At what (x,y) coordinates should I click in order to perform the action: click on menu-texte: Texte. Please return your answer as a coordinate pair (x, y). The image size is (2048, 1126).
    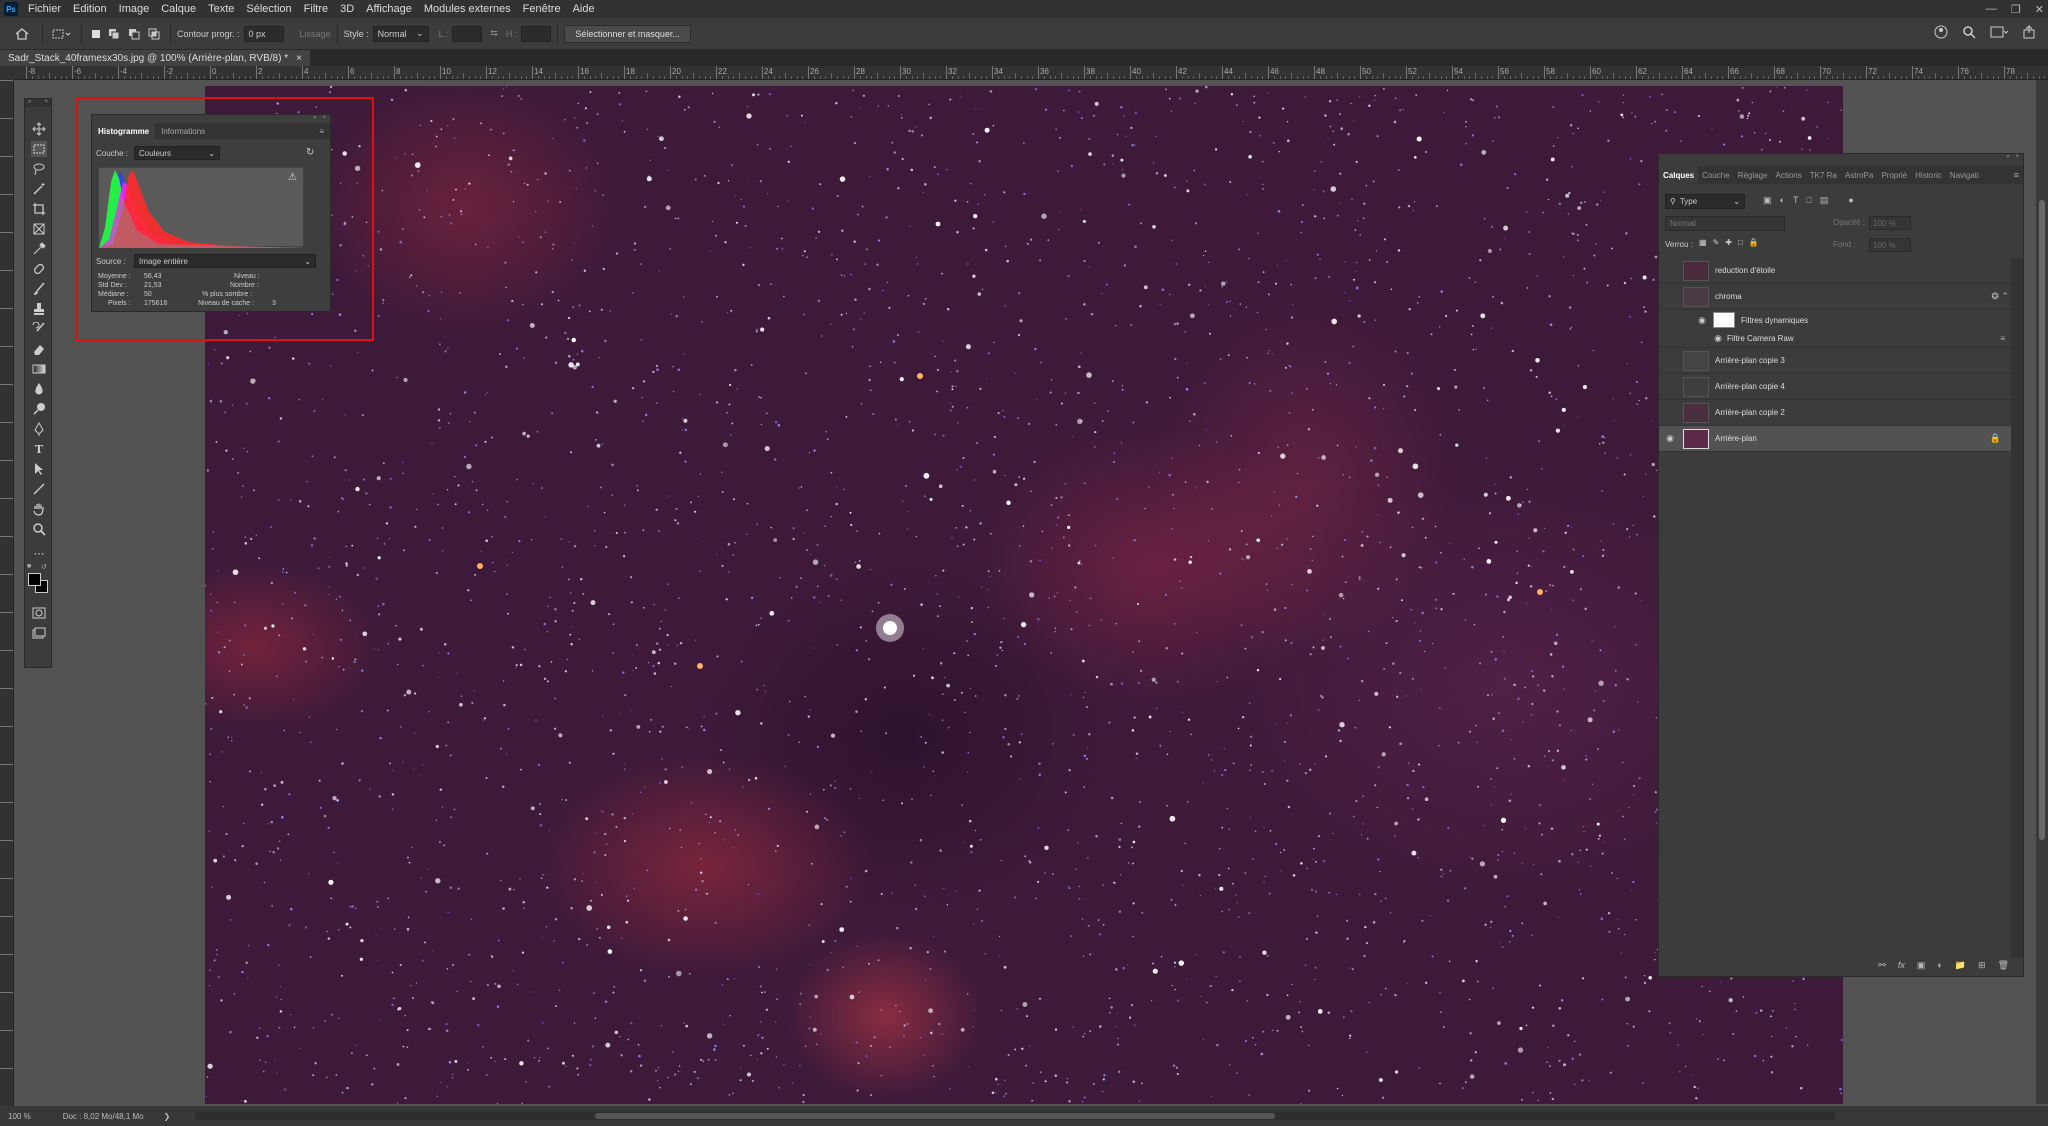
    Looking at the image, I should click on (221, 9).